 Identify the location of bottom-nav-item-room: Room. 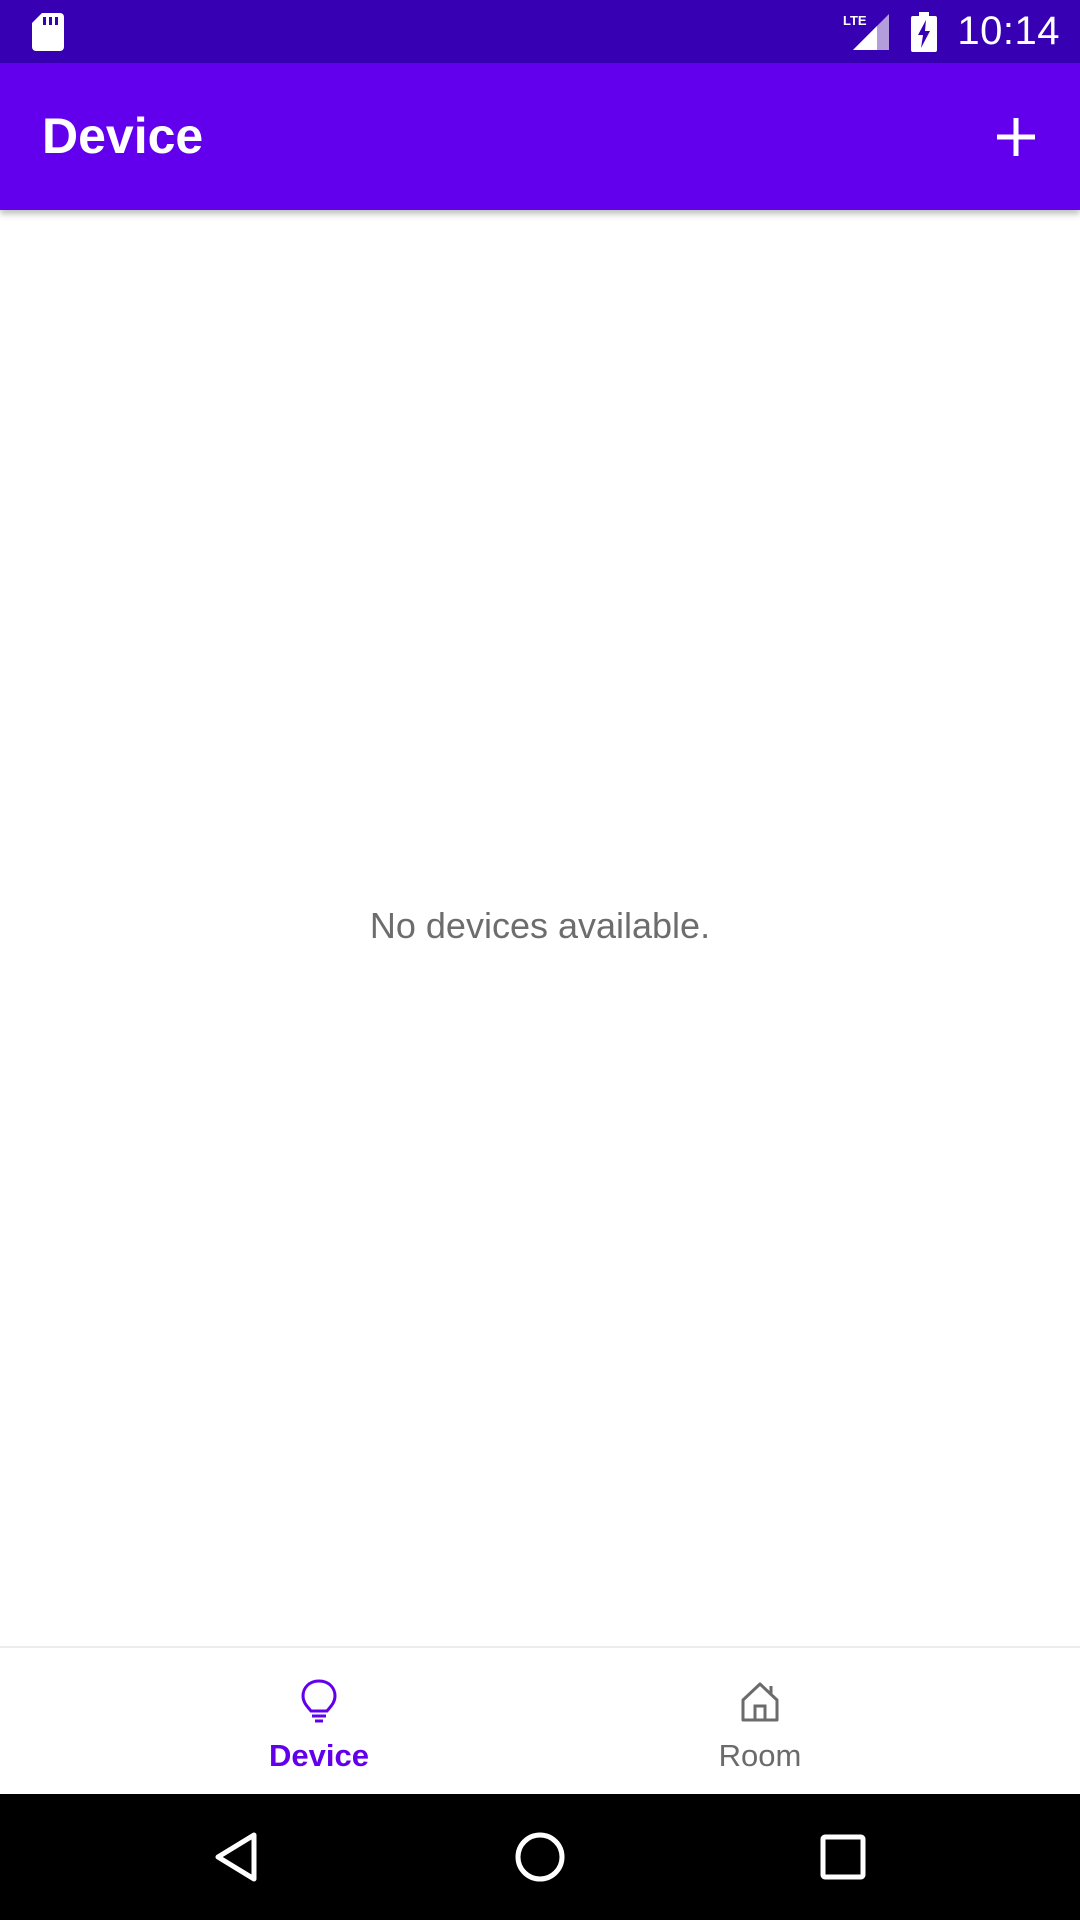
(760, 1722).